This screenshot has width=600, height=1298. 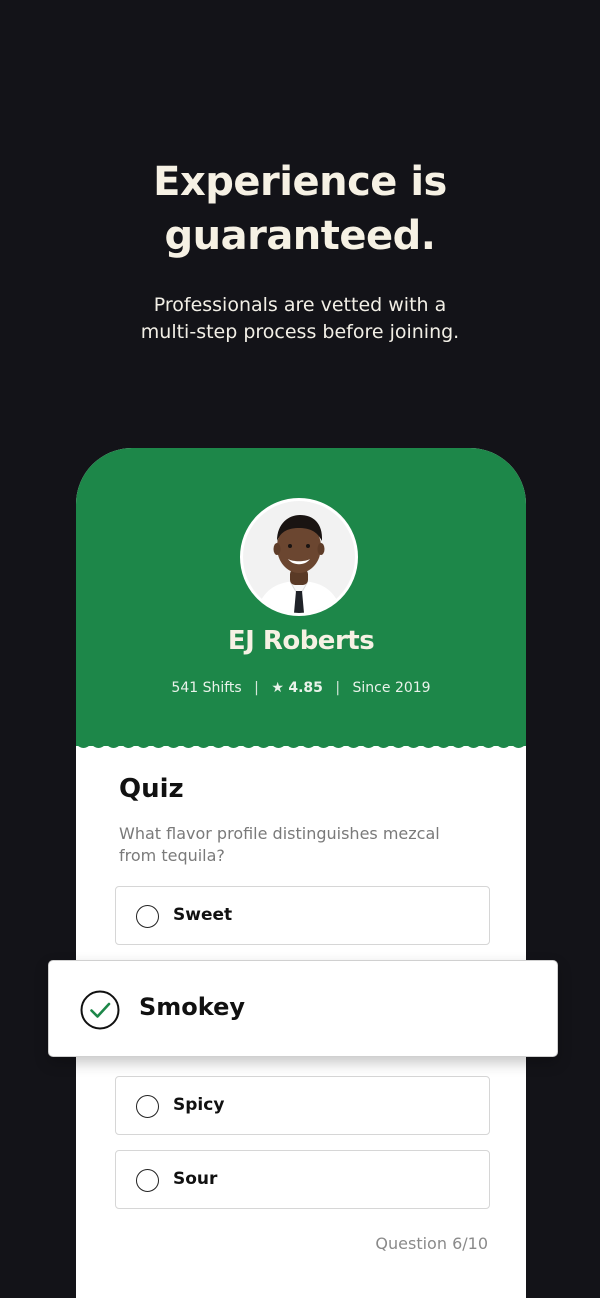 What do you see at coordinates (203, 915) in the screenshot?
I see `option-label: Sweet` at bounding box center [203, 915].